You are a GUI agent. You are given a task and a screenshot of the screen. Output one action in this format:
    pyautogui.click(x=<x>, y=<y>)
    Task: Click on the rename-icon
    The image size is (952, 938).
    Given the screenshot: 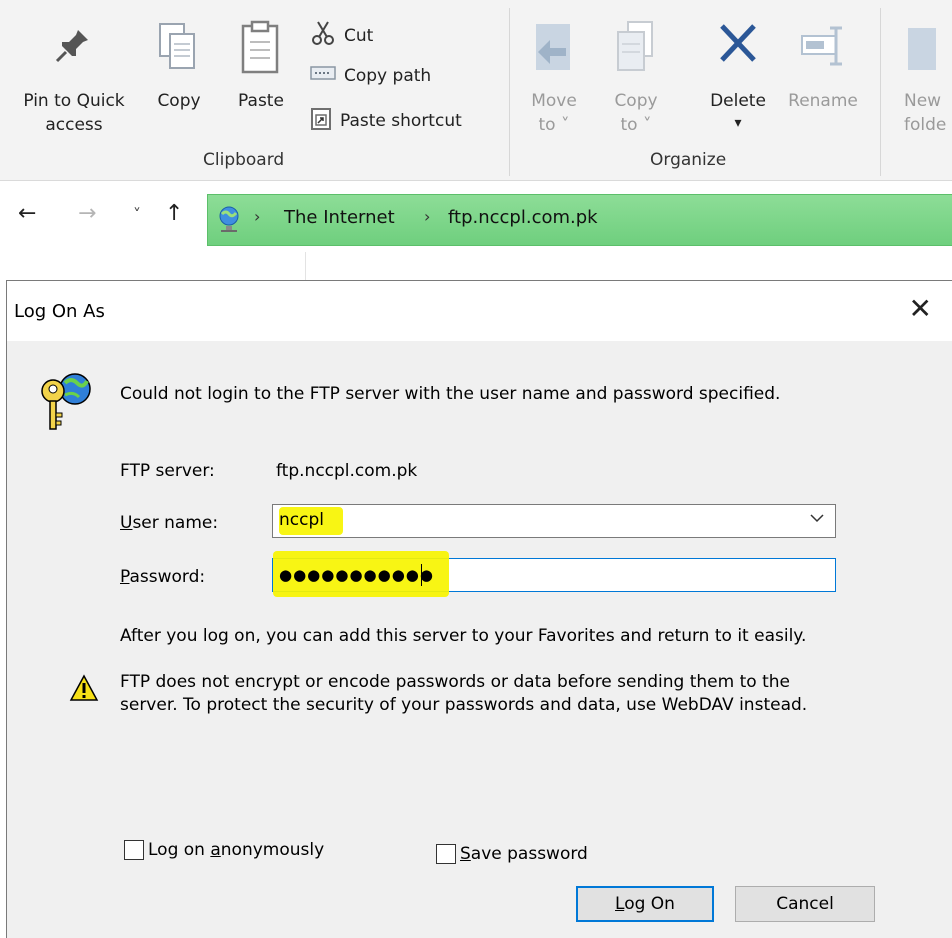 What is the action you would take?
    pyautogui.click(x=824, y=49)
    